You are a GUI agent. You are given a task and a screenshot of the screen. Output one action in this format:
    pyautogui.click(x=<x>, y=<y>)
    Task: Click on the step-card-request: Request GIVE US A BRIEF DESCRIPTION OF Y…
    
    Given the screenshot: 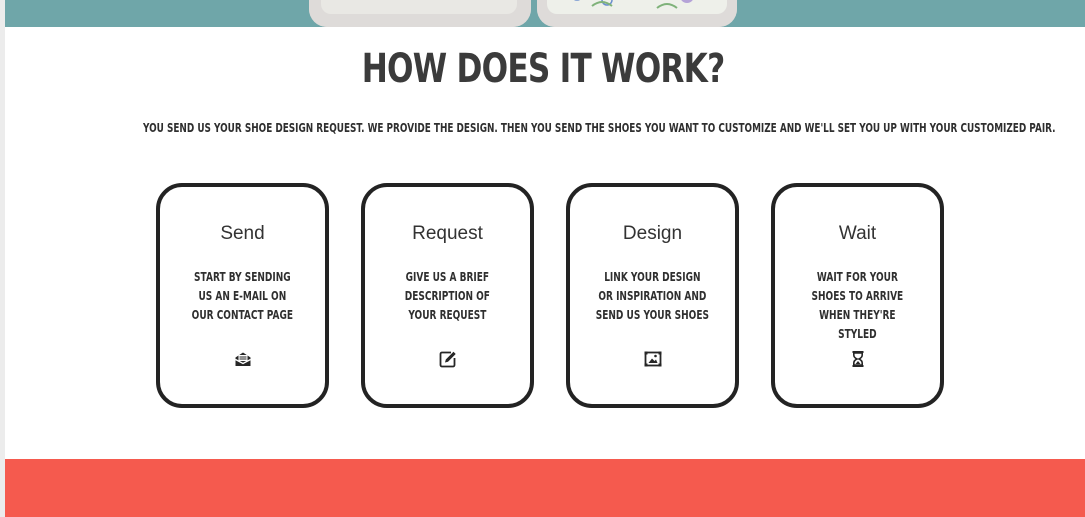 What is the action you would take?
    pyautogui.click(x=447, y=295)
    